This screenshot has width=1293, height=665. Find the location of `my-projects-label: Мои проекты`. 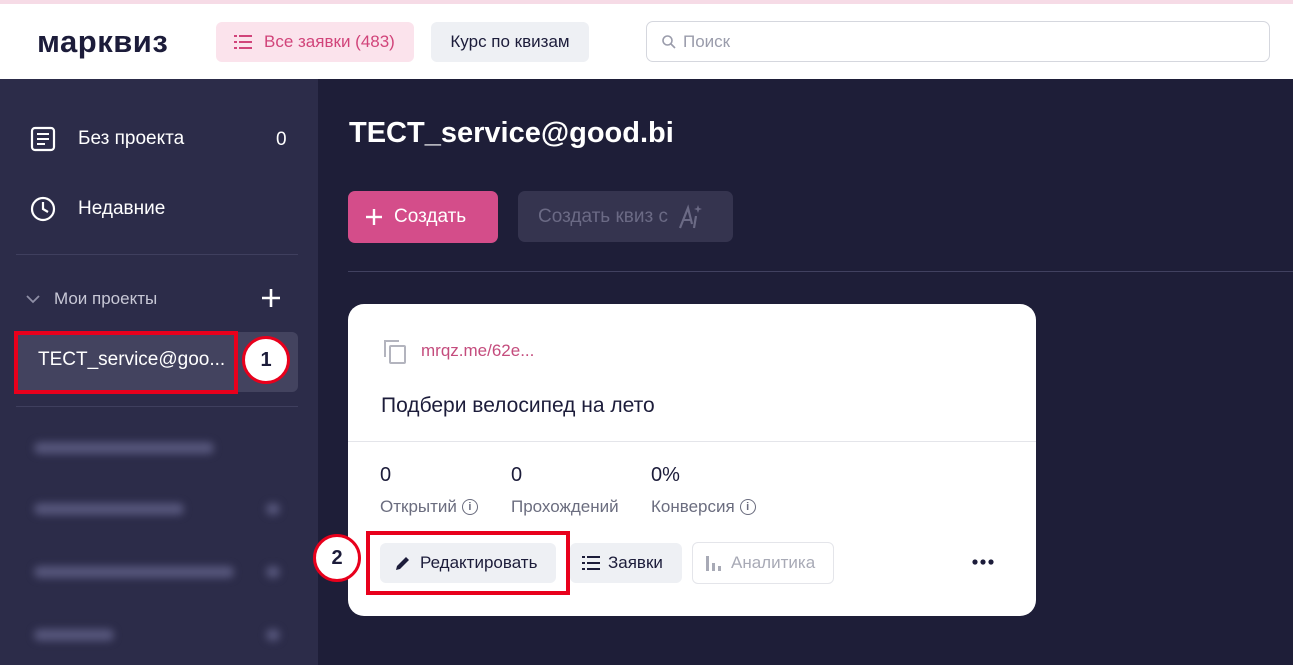

my-projects-label: Мои проекты is located at coordinates (106, 298).